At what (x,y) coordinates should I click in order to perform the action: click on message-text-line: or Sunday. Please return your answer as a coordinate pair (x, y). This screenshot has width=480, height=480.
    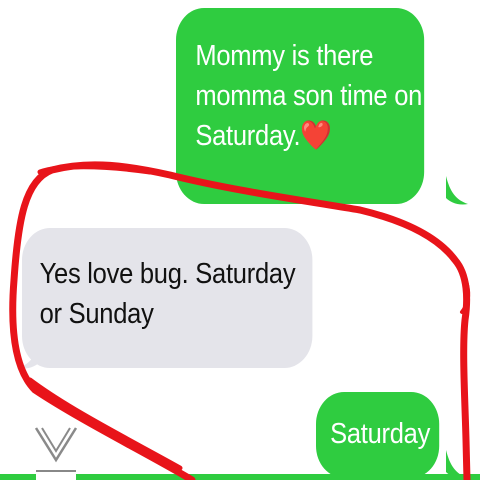
    Looking at the image, I should click on (96, 314).